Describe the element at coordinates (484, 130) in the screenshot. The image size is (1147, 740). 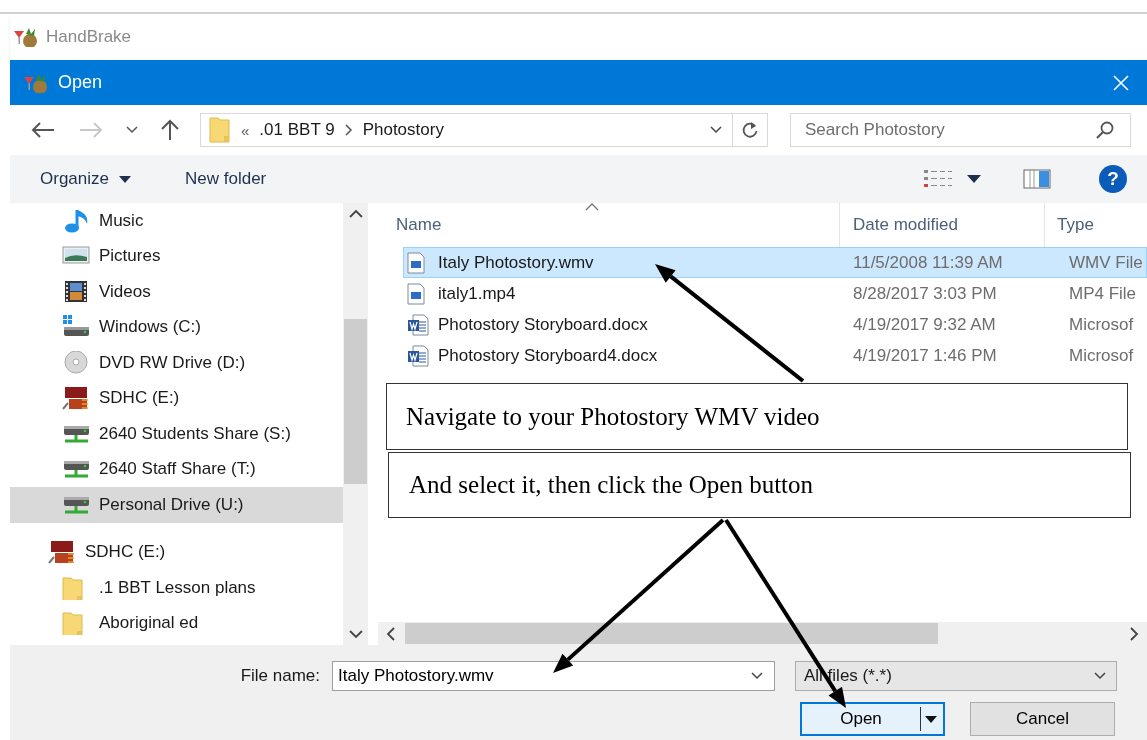
I see `address-bar: « .01 BBT 9 Photostory` at that location.